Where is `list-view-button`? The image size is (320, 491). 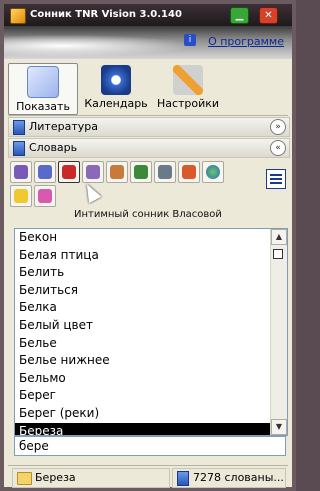 list-view-button is located at coordinates (276, 179).